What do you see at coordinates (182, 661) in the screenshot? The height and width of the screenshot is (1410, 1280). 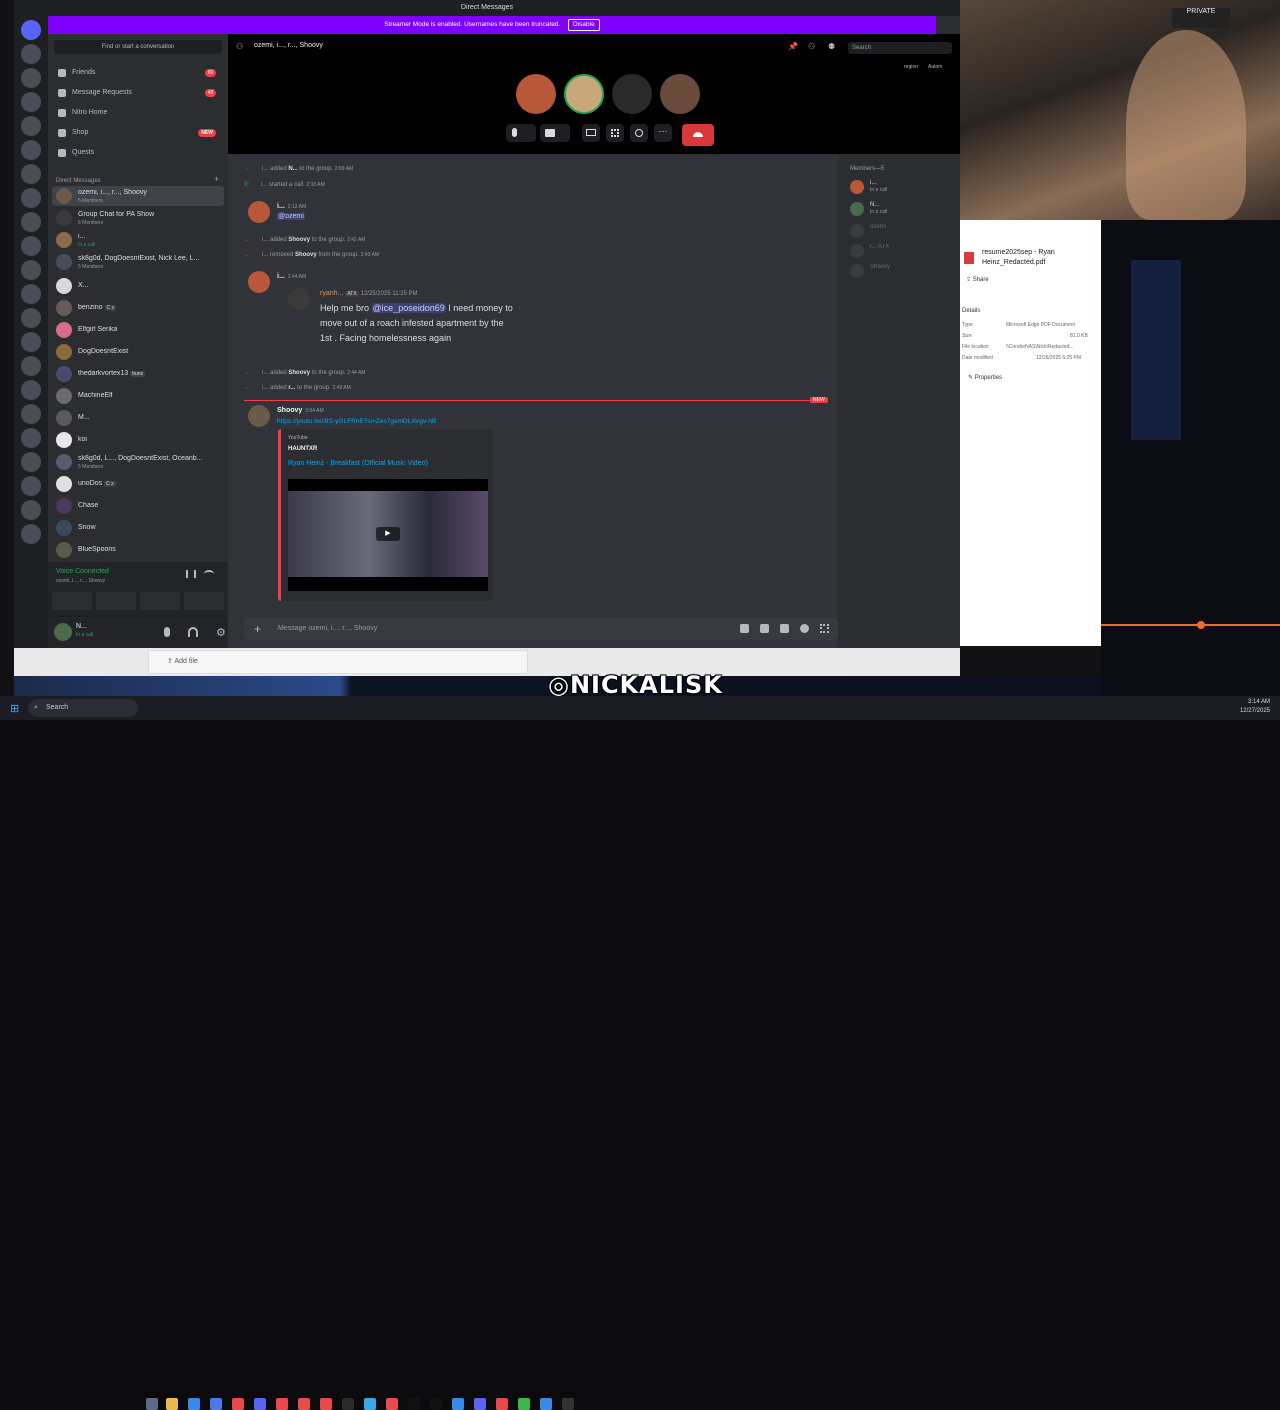 I see `add-file-button: ⇪ Add file` at bounding box center [182, 661].